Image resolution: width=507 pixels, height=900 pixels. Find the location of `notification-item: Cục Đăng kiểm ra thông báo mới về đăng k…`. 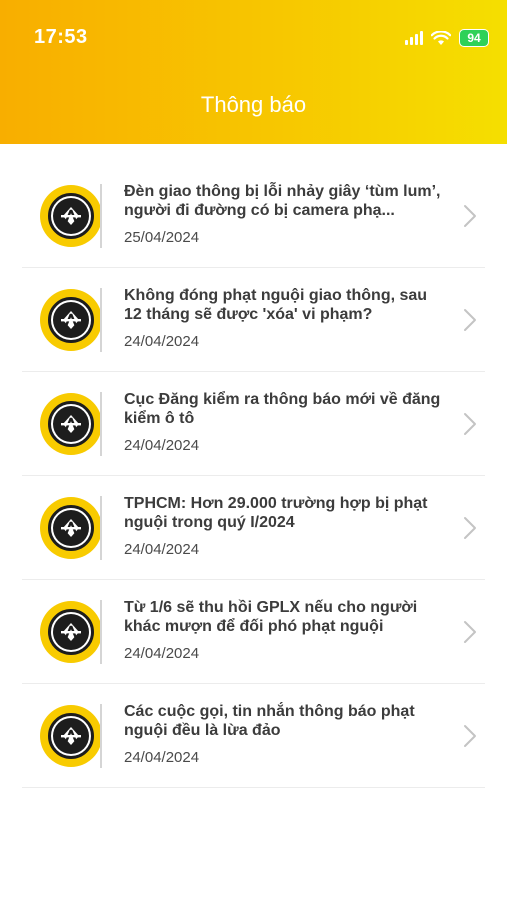

notification-item: Cục Đăng kiểm ra thông báo mới về đăng k… is located at coordinates (253, 424).